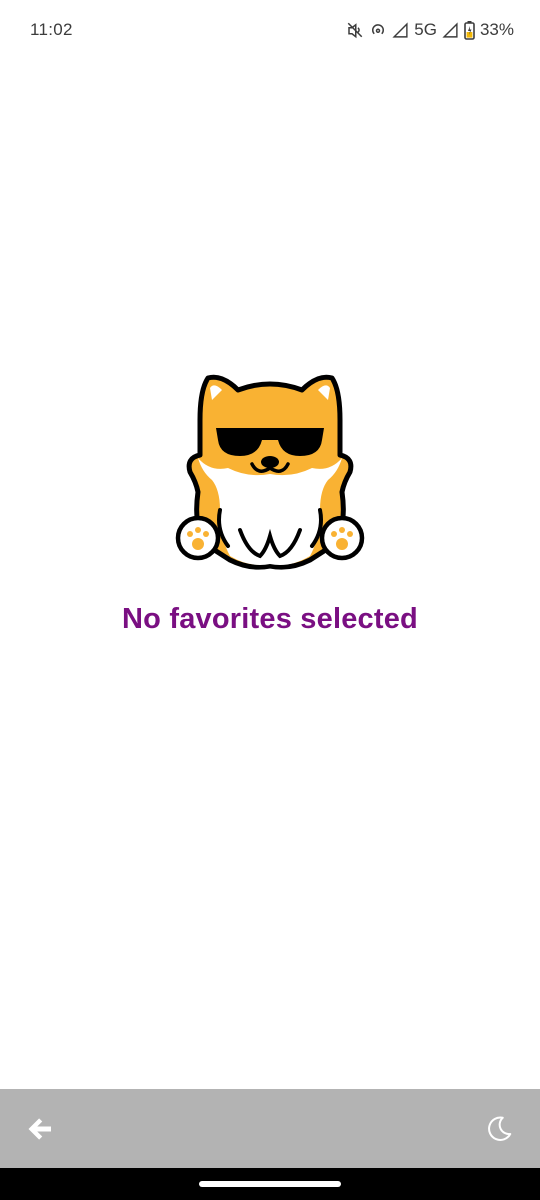 This screenshot has height=1200, width=540. I want to click on status-icons: 5G 33%, so click(430, 30).